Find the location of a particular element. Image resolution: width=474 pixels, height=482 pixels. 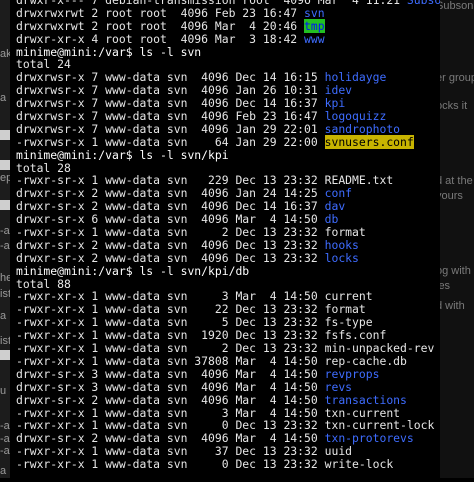

command-prompt-line: minime@mini:/var$ ls -l svn/kpi/db is located at coordinates (133, 270).